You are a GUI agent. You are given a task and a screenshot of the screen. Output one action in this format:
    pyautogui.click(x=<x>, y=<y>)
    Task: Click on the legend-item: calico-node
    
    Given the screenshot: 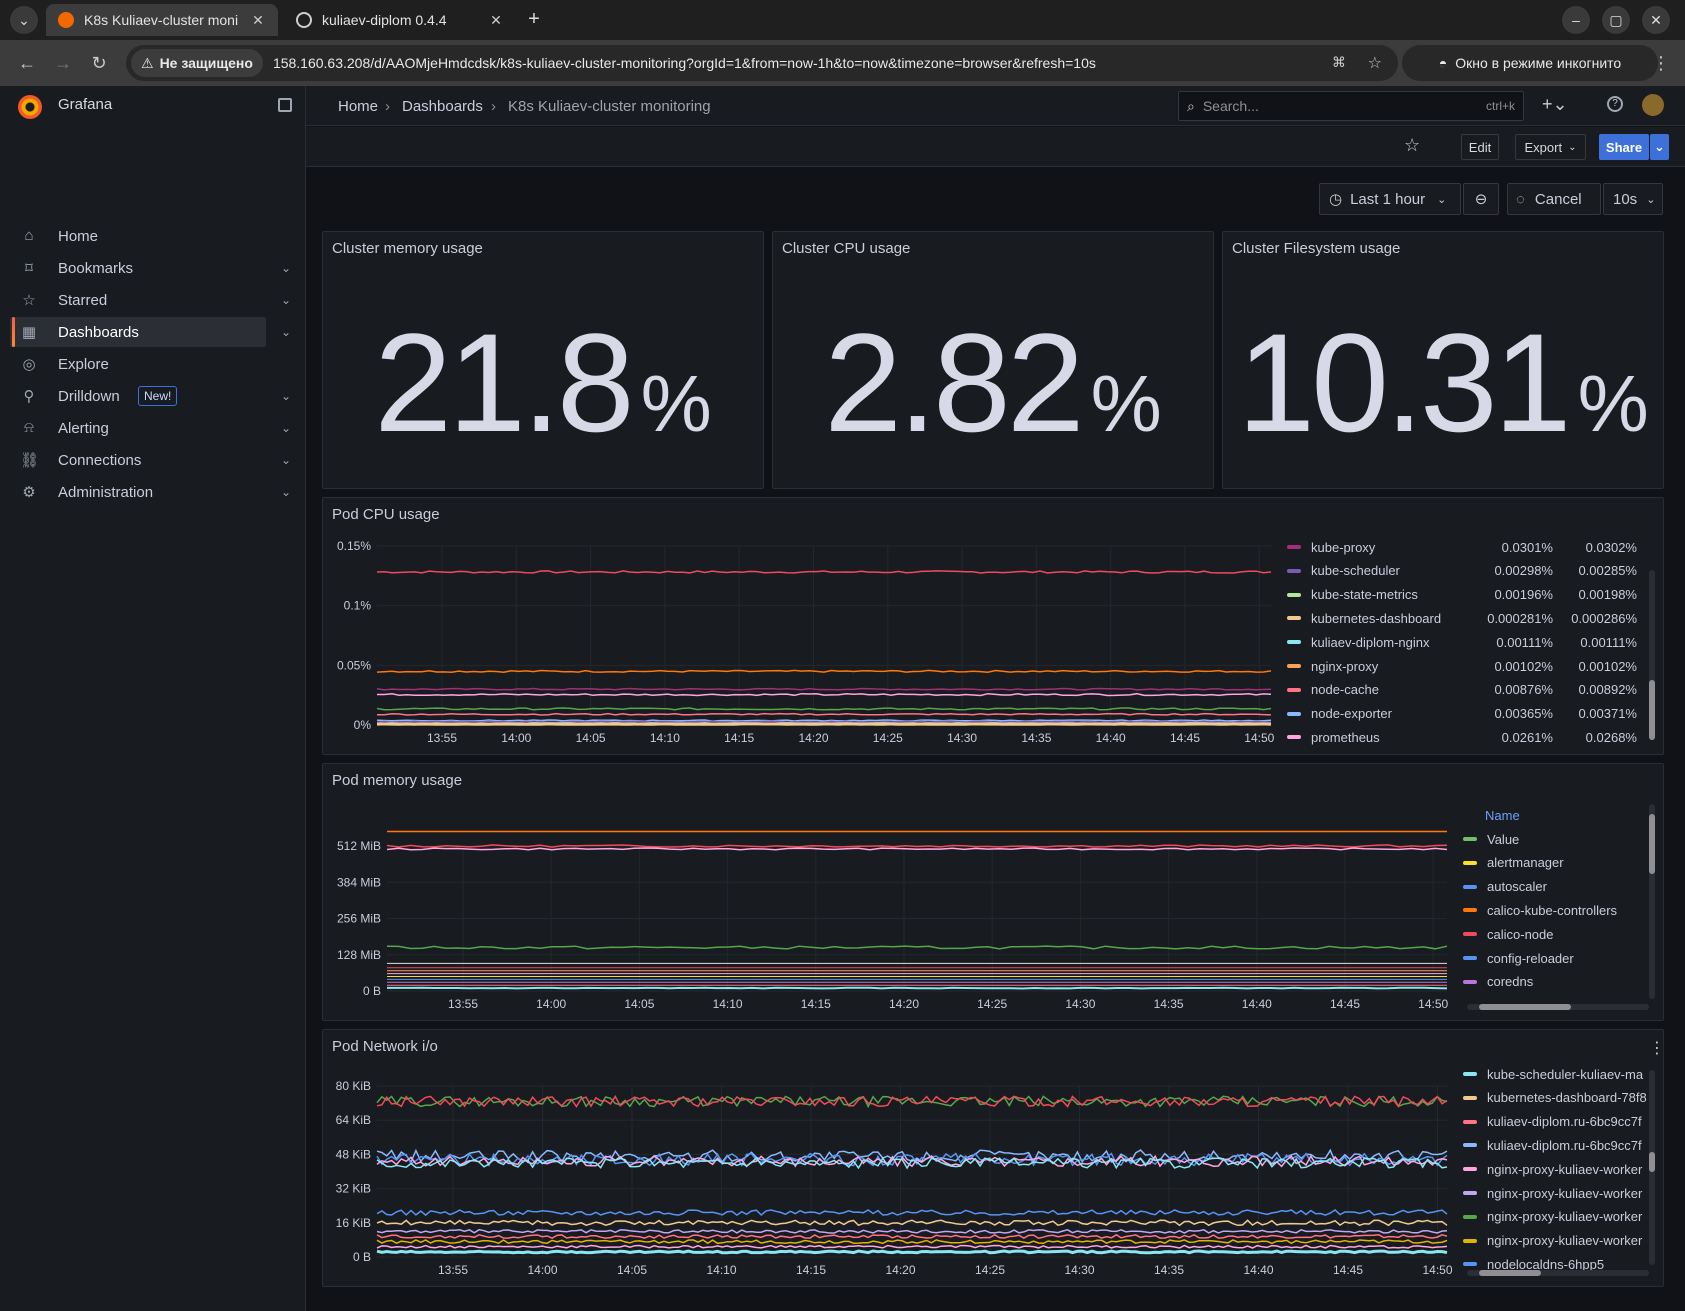 What is the action you would take?
    pyautogui.click(x=1508, y=934)
    